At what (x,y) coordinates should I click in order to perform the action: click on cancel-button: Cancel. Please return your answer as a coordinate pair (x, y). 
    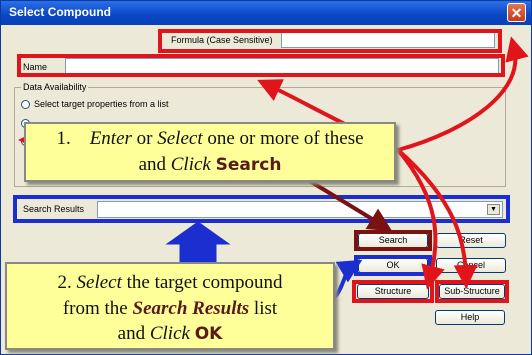
    Looking at the image, I should click on (471, 265).